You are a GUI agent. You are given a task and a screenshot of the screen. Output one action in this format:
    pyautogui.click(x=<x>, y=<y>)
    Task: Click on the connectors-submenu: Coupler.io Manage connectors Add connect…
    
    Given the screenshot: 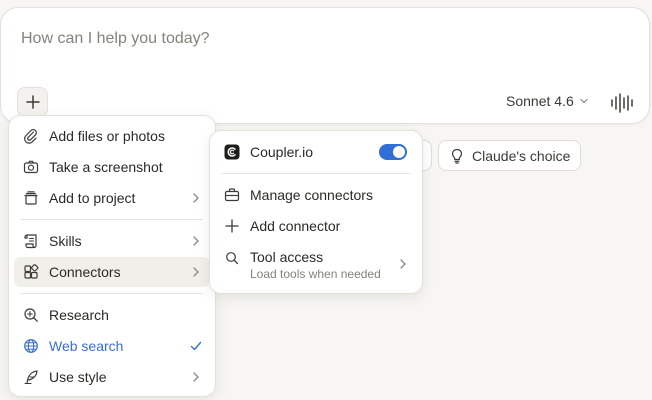 What is the action you would take?
    pyautogui.click(x=316, y=212)
    